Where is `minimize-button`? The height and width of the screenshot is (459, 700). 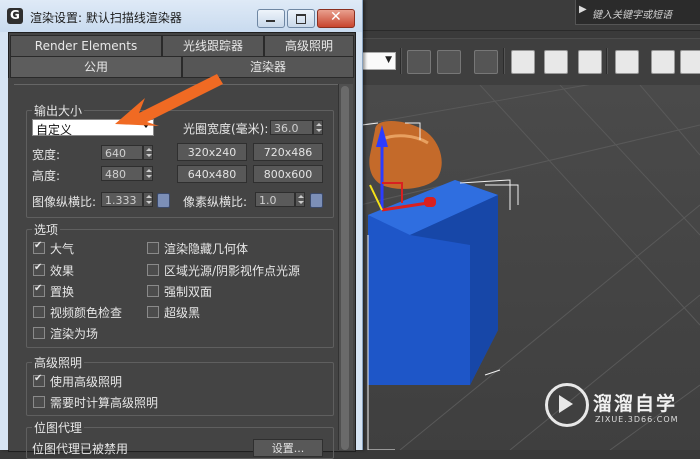 minimize-button is located at coordinates (271, 18).